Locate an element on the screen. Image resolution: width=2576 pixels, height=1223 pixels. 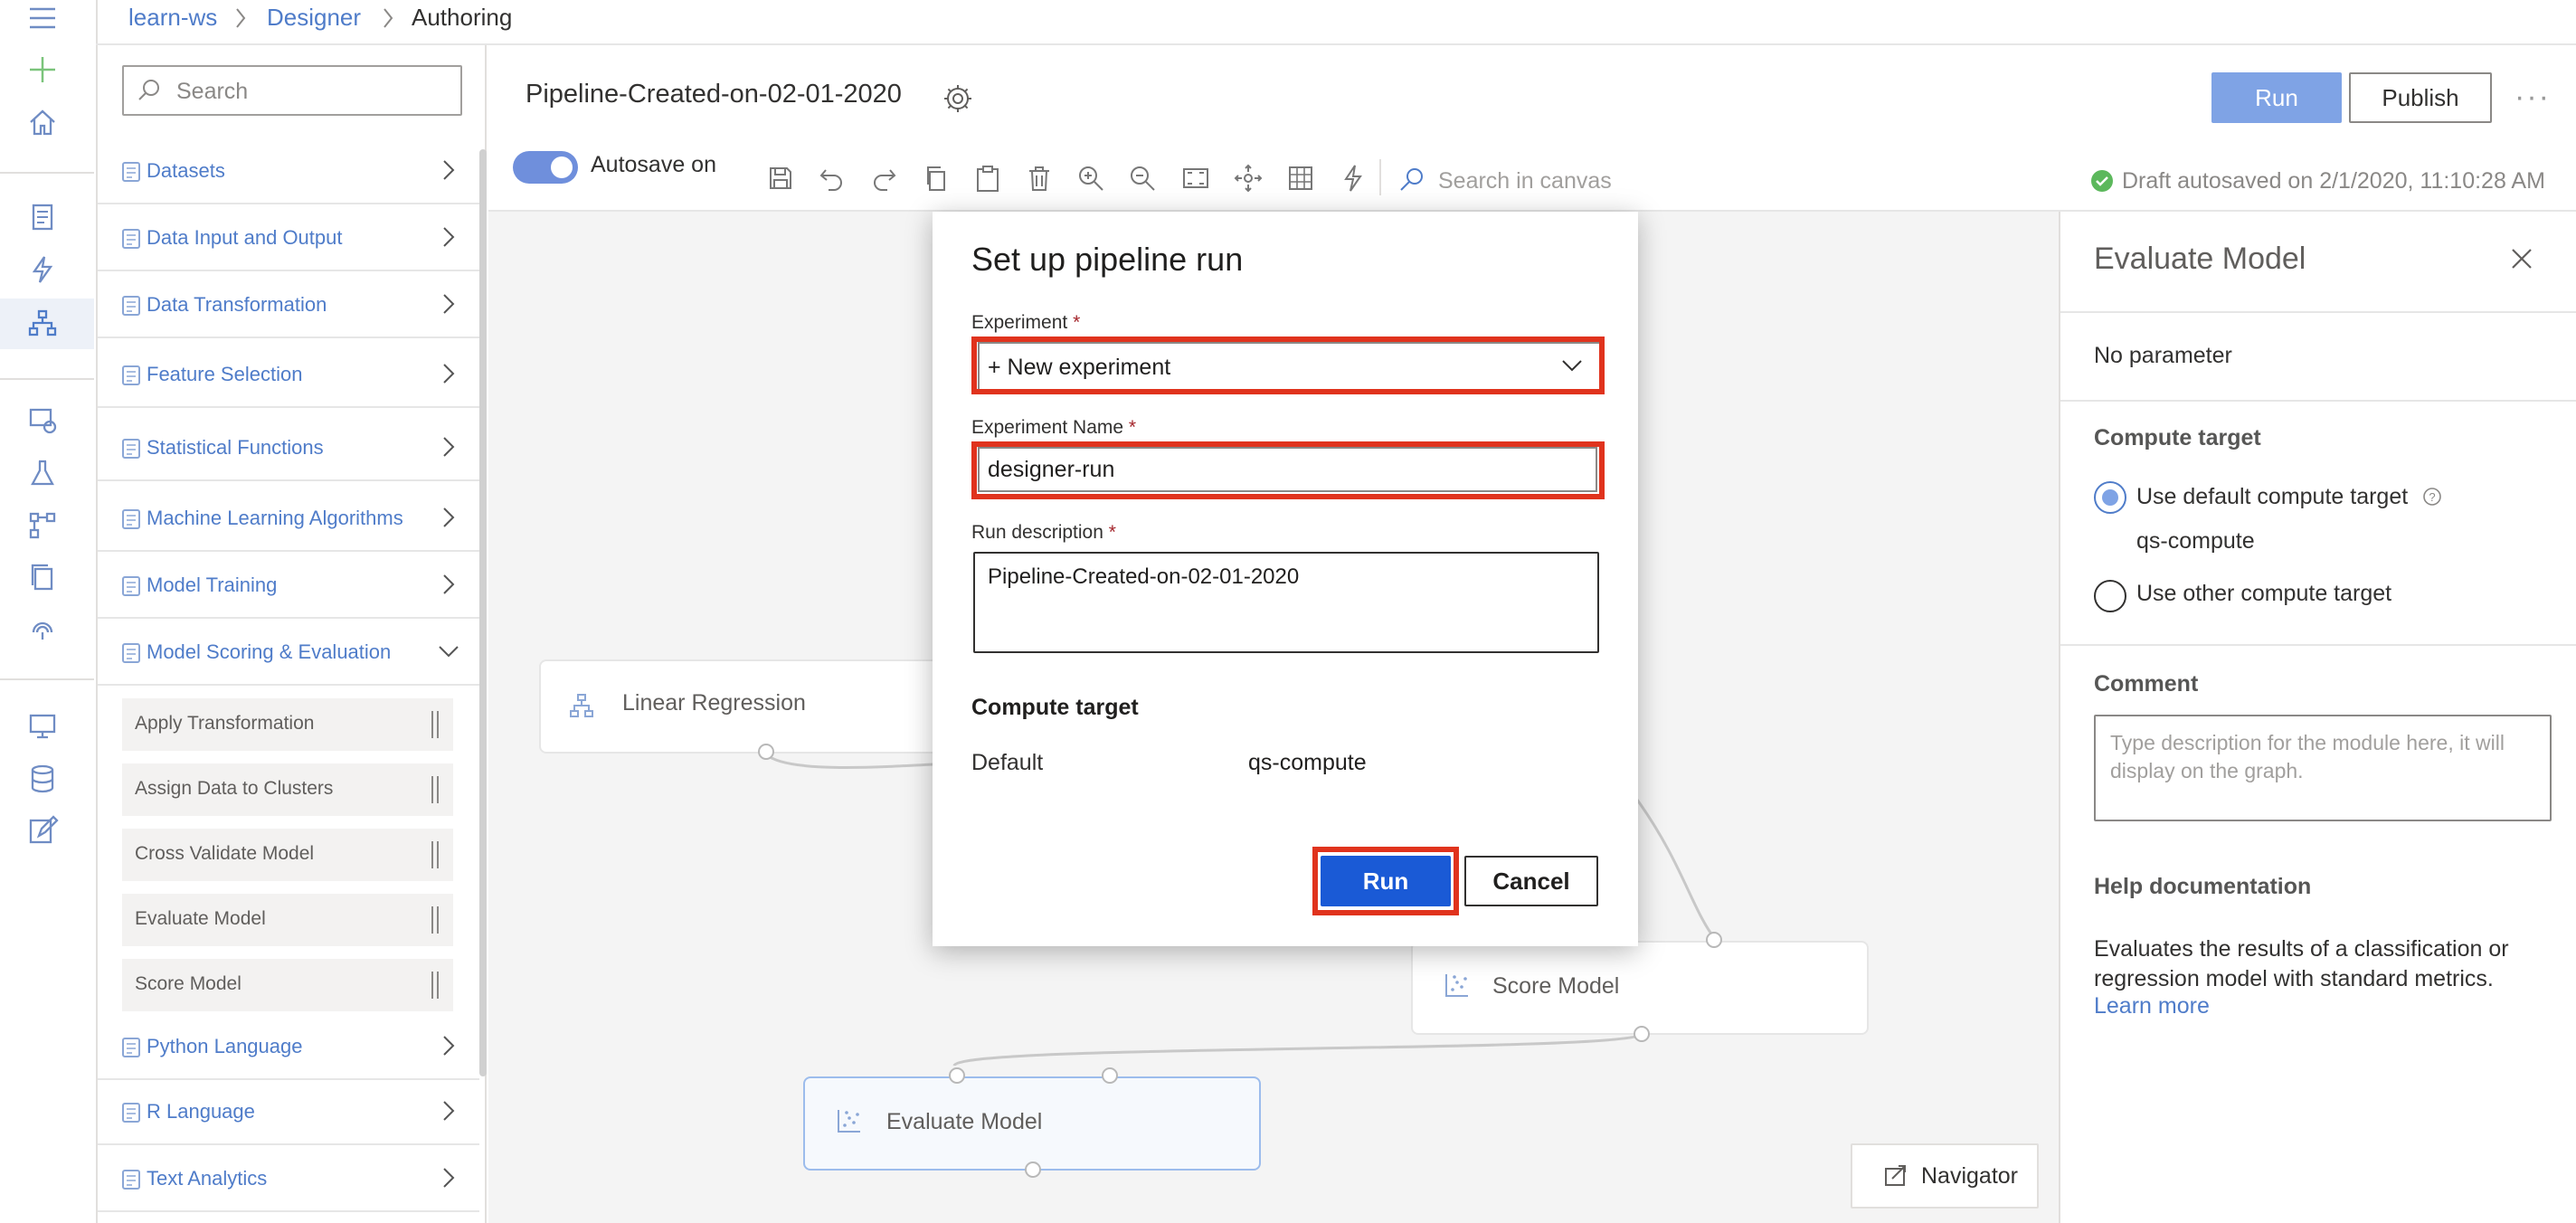
run-description-textarea: Pipeline-Created-on-02-01-2020 is located at coordinates (1286, 602).